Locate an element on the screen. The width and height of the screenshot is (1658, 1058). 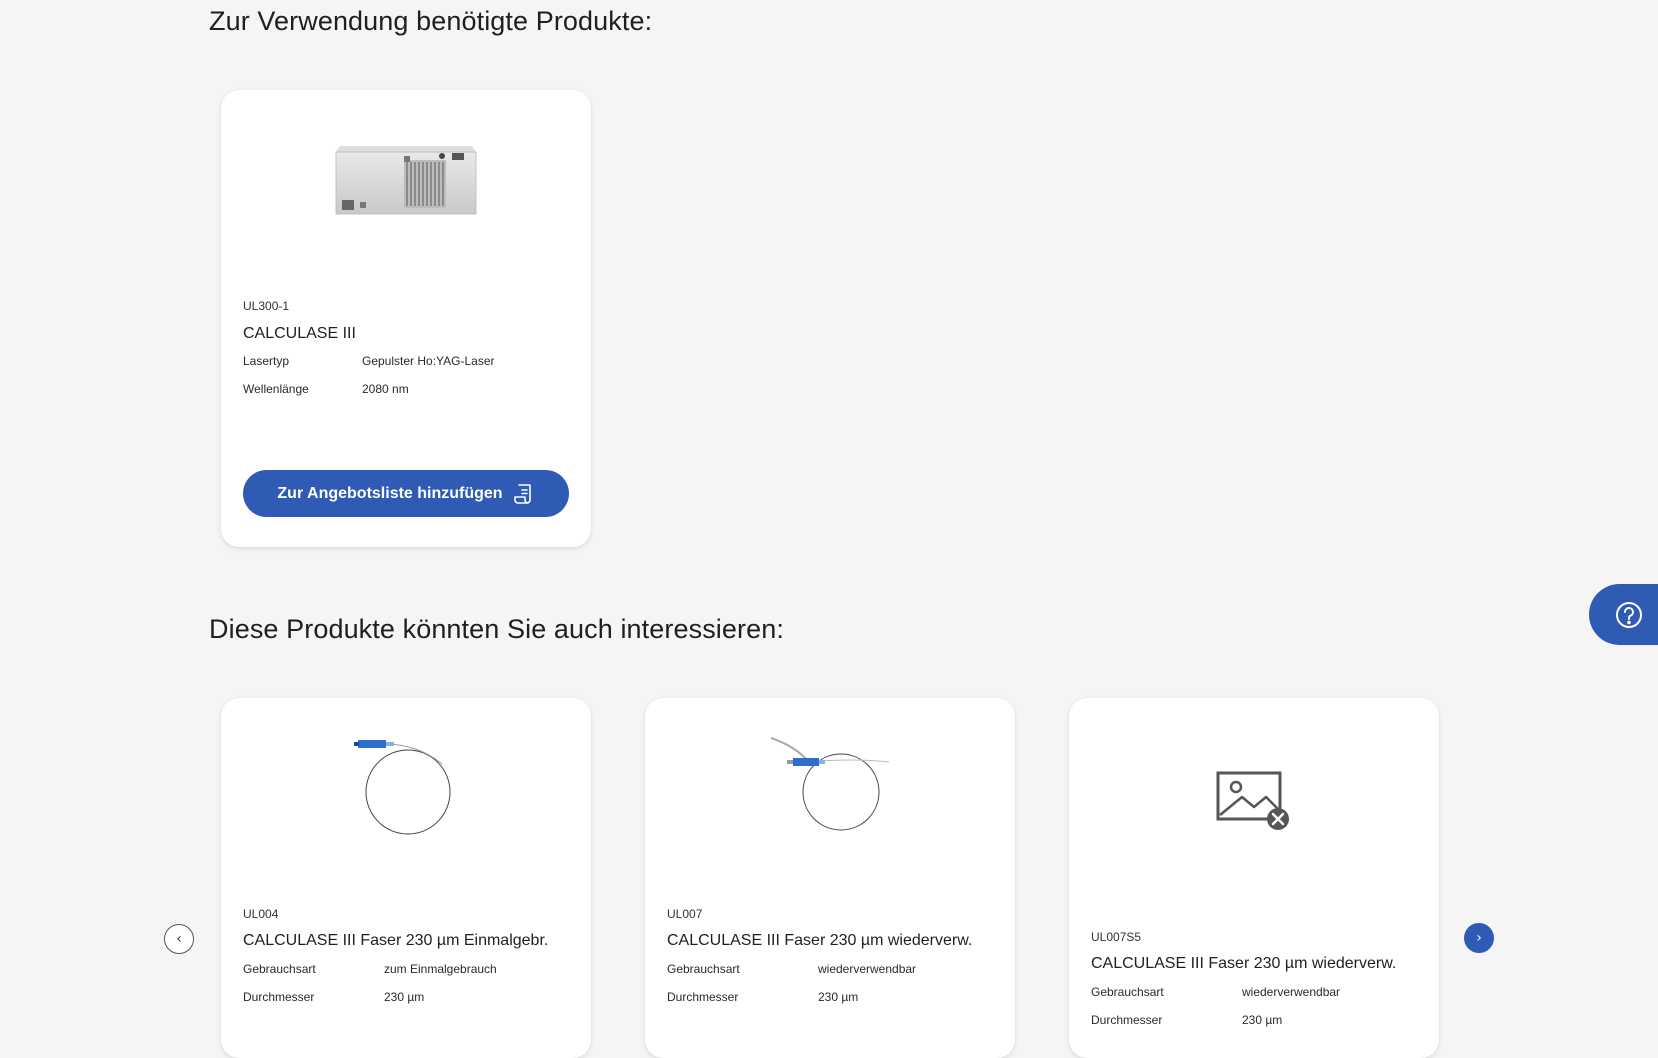
help-button is located at coordinates (1623, 614).